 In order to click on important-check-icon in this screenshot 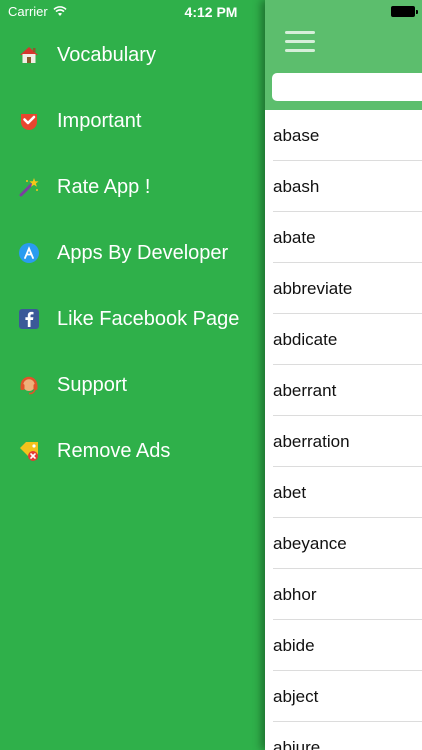, I will do `click(29, 121)`.